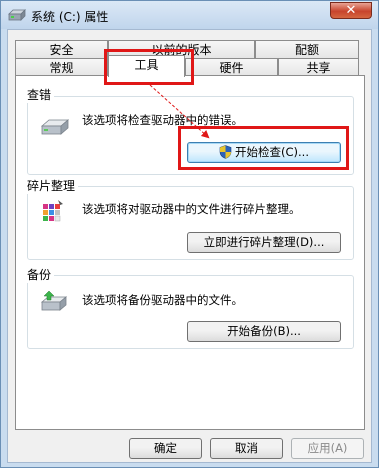 Image resolution: width=381 pixels, height=470 pixels. I want to click on pointer-arrow-icon, so click(179, 111).